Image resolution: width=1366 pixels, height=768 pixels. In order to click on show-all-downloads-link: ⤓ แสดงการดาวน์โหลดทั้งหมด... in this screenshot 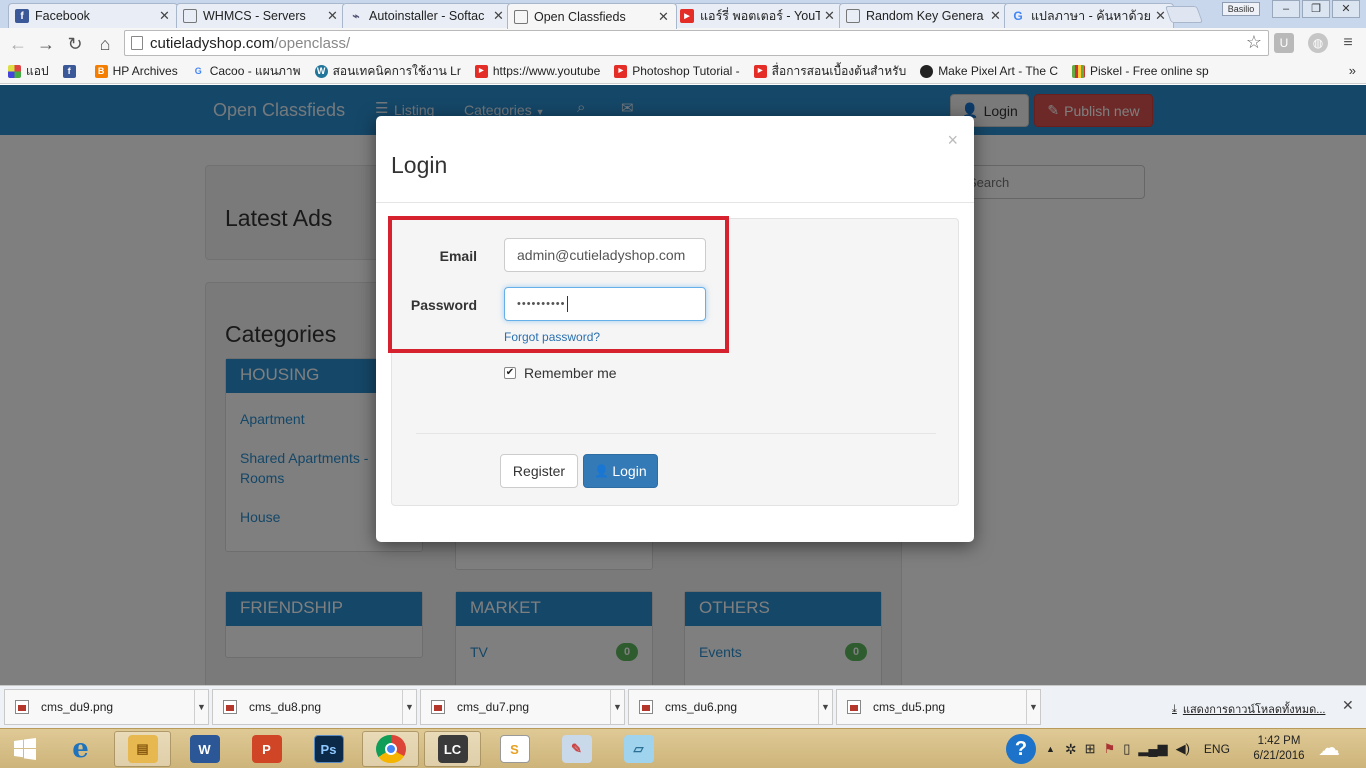, I will do `click(1248, 709)`.